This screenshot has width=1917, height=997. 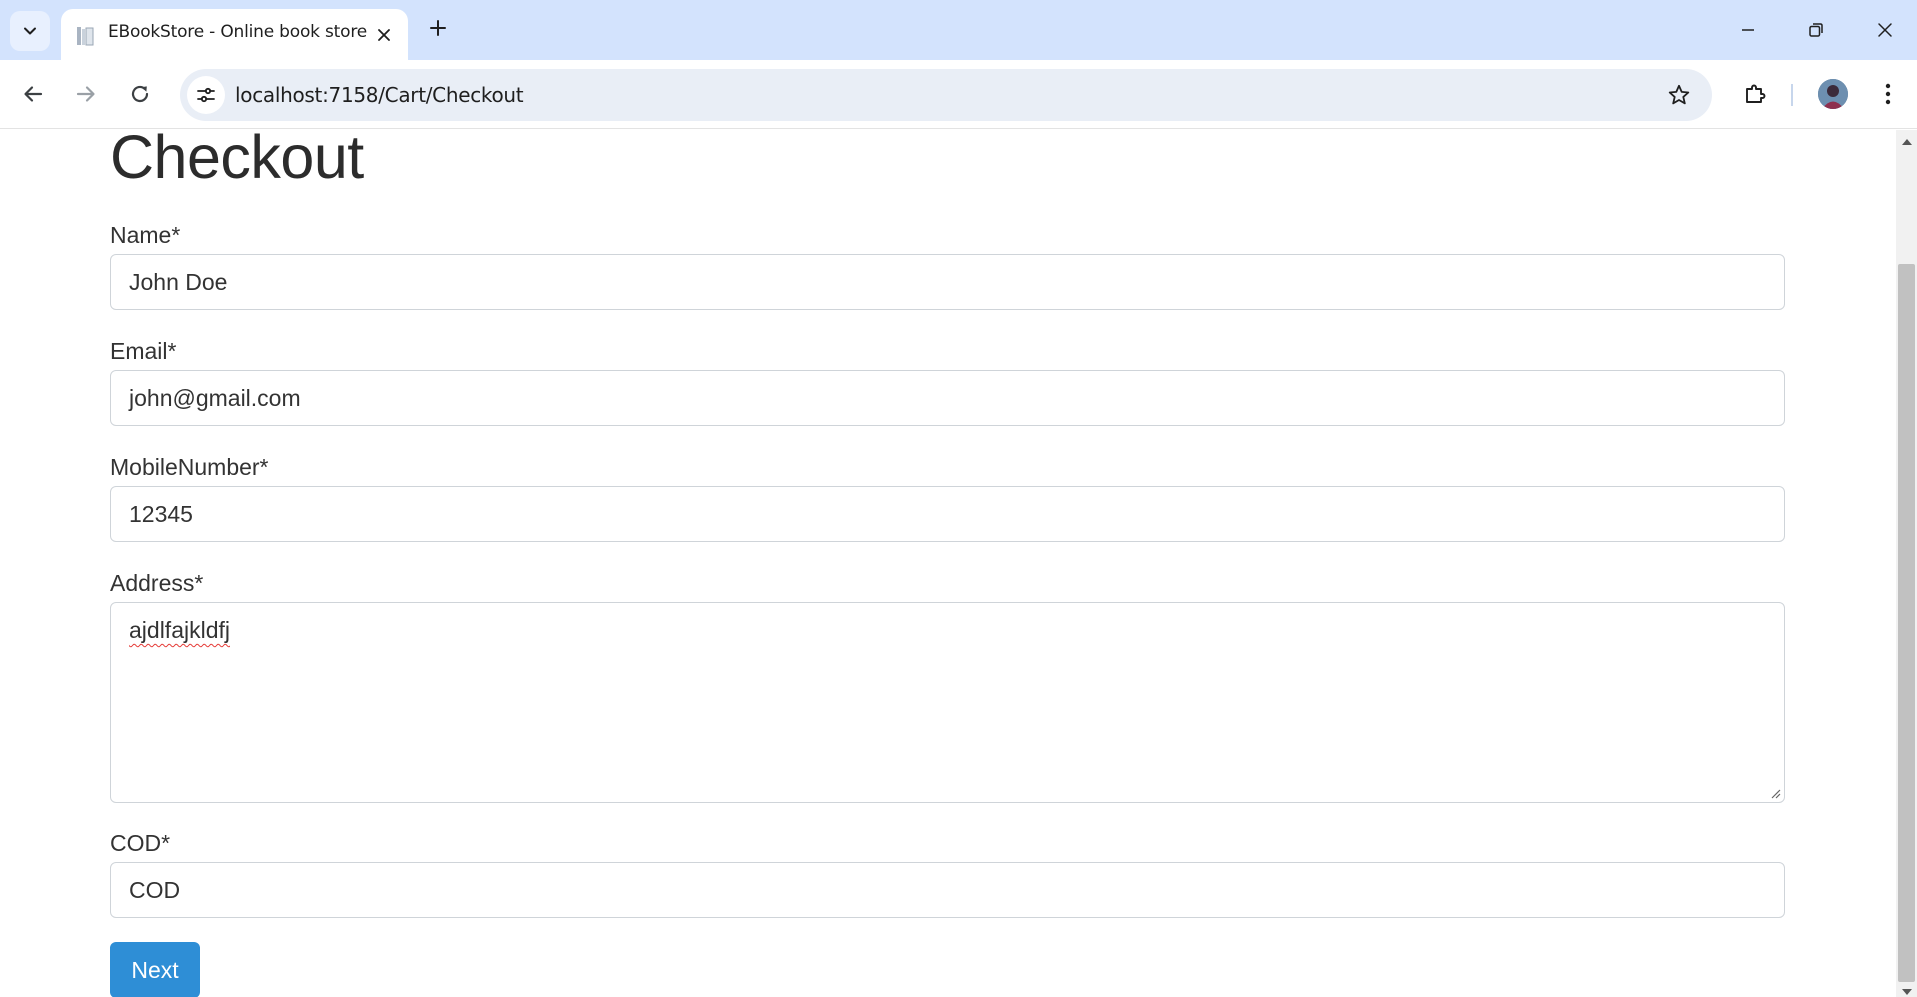 I want to click on arrow-left-icon, so click(x=33, y=94).